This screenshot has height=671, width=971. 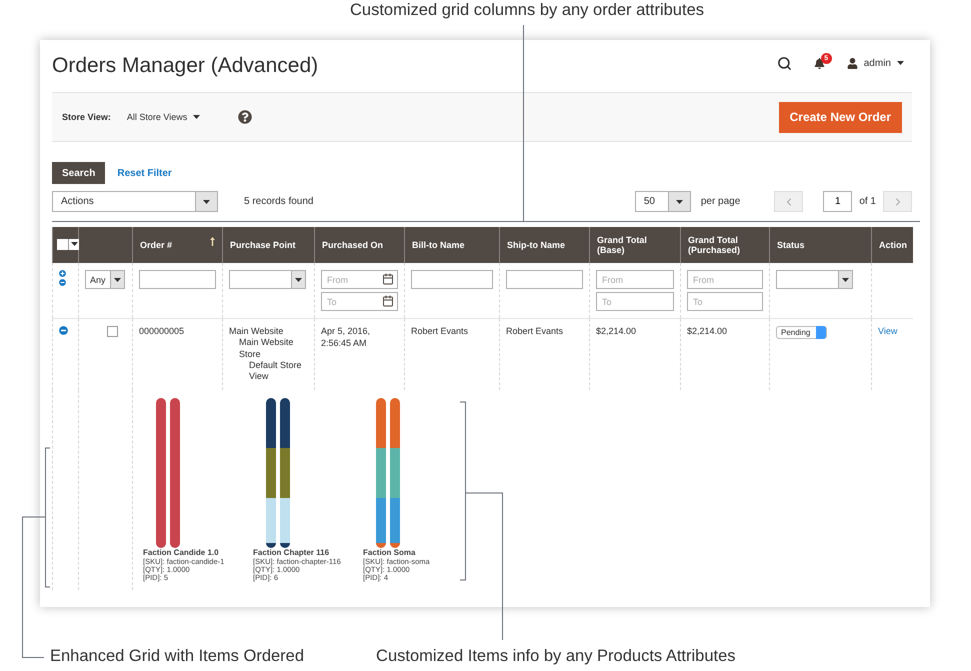 What do you see at coordinates (888, 331) in the screenshot?
I see `view-link: View` at bounding box center [888, 331].